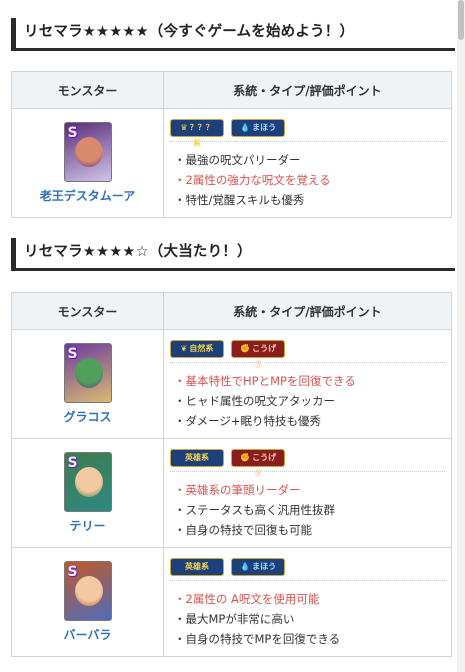 This screenshot has width=465, height=672. What do you see at coordinates (309, 639) in the screenshot?
I see `point-item: 自身の特技でMPを回復できる` at bounding box center [309, 639].